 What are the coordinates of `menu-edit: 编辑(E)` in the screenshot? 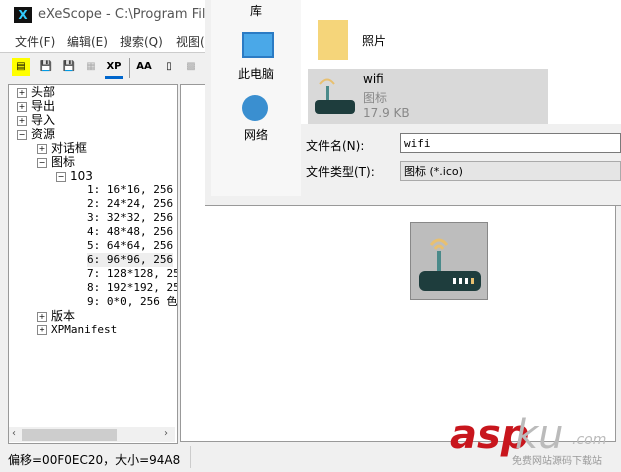 It's located at (87, 41).